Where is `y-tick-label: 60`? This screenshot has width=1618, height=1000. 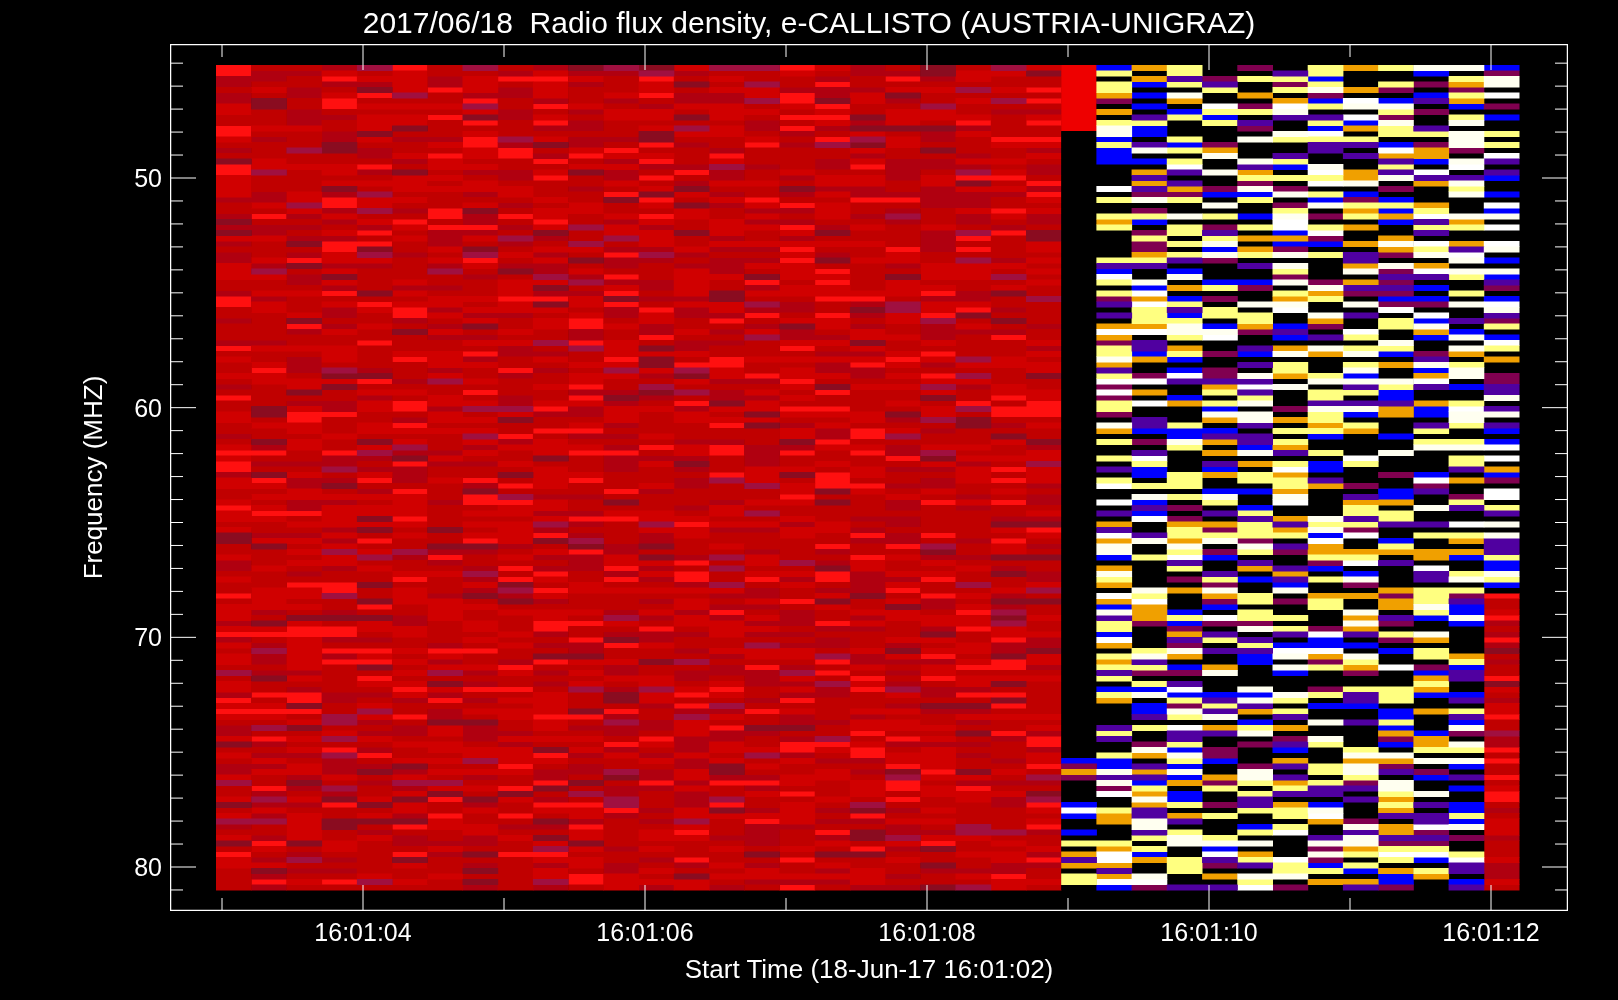
y-tick-label: 60 is located at coordinates (148, 408).